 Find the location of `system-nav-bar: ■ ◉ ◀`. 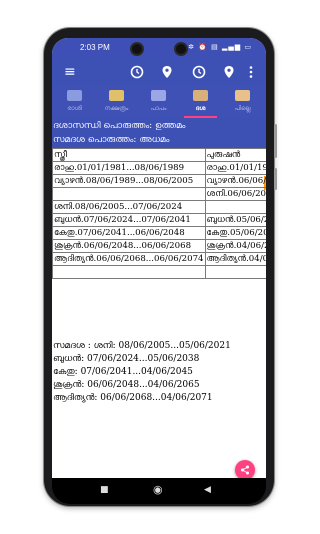

system-nav-bar: ■ ◉ ◀ is located at coordinates (159, 491).